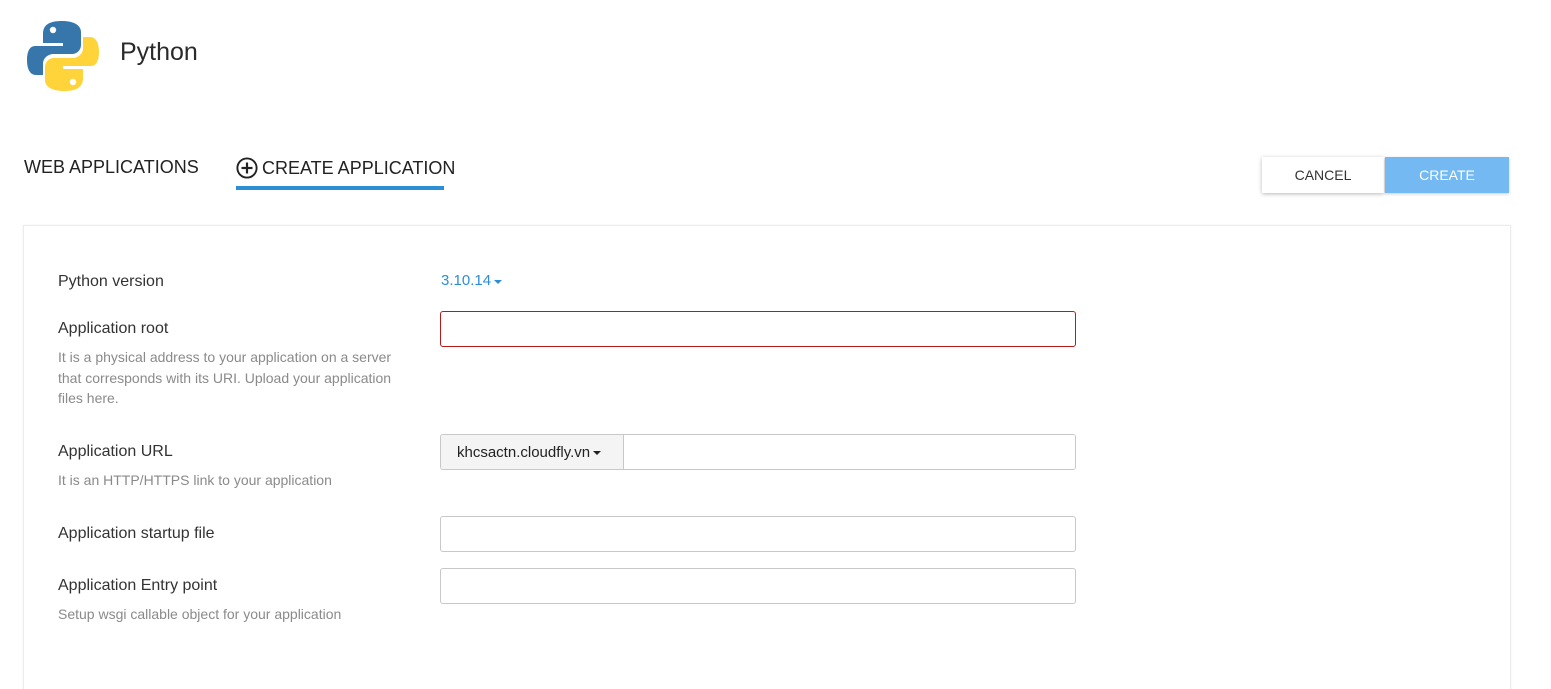 The height and width of the screenshot is (689, 1551). Describe the element at coordinates (138, 585) in the screenshot. I see `entry-point-label: Application Entry point` at that location.